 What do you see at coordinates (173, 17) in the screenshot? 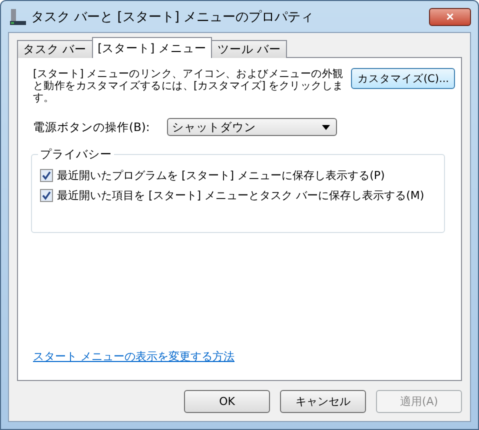
I see `window-title: タスク バーと [スタート] メニューのプロパティ` at bounding box center [173, 17].